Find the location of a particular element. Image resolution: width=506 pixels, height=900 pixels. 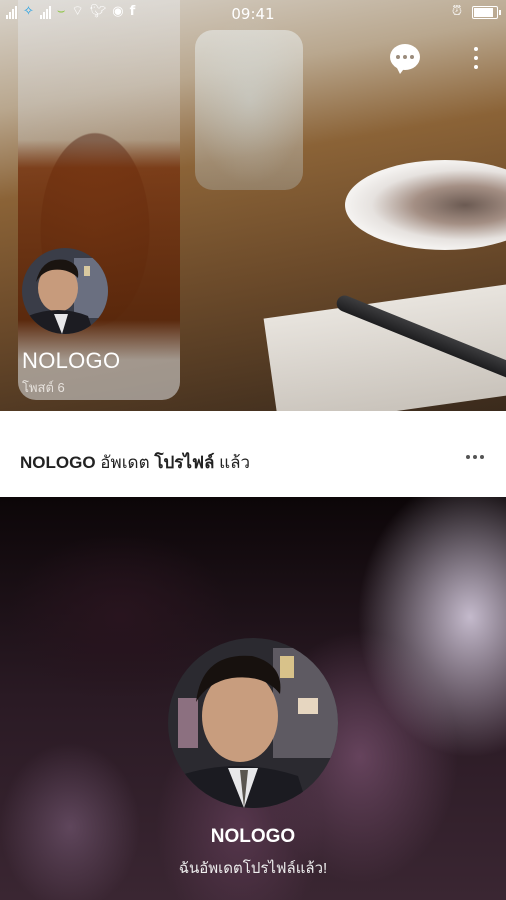

status-time: 09:41 is located at coordinates (253, 14).